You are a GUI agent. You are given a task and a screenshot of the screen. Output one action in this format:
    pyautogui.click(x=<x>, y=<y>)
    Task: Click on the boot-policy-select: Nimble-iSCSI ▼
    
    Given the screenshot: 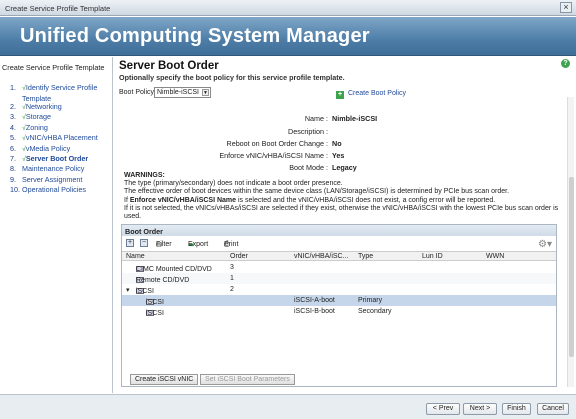 What is the action you would take?
    pyautogui.click(x=182, y=92)
    